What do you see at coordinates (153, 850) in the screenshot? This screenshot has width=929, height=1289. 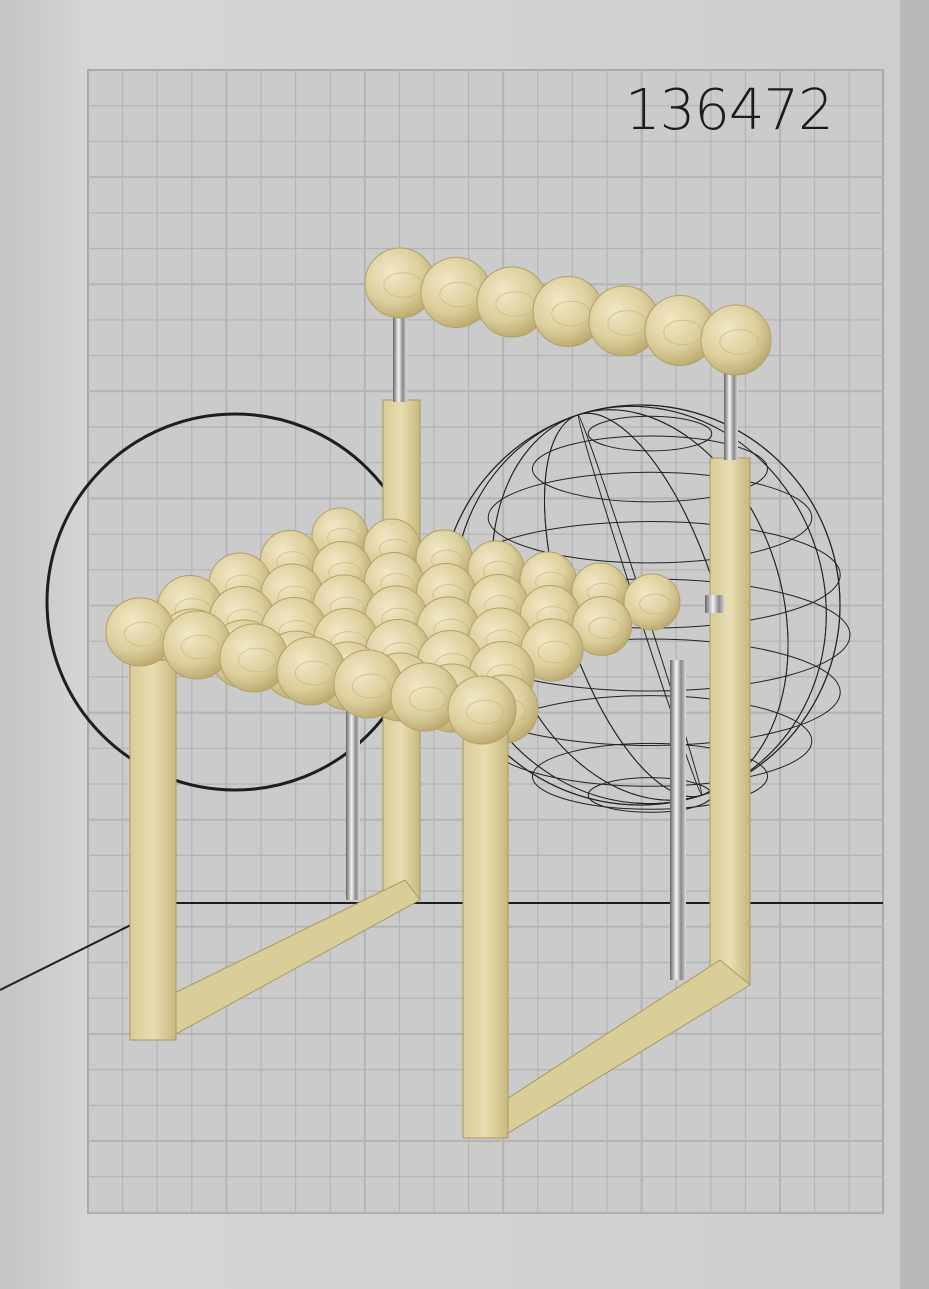 I see `front-left-leg` at bounding box center [153, 850].